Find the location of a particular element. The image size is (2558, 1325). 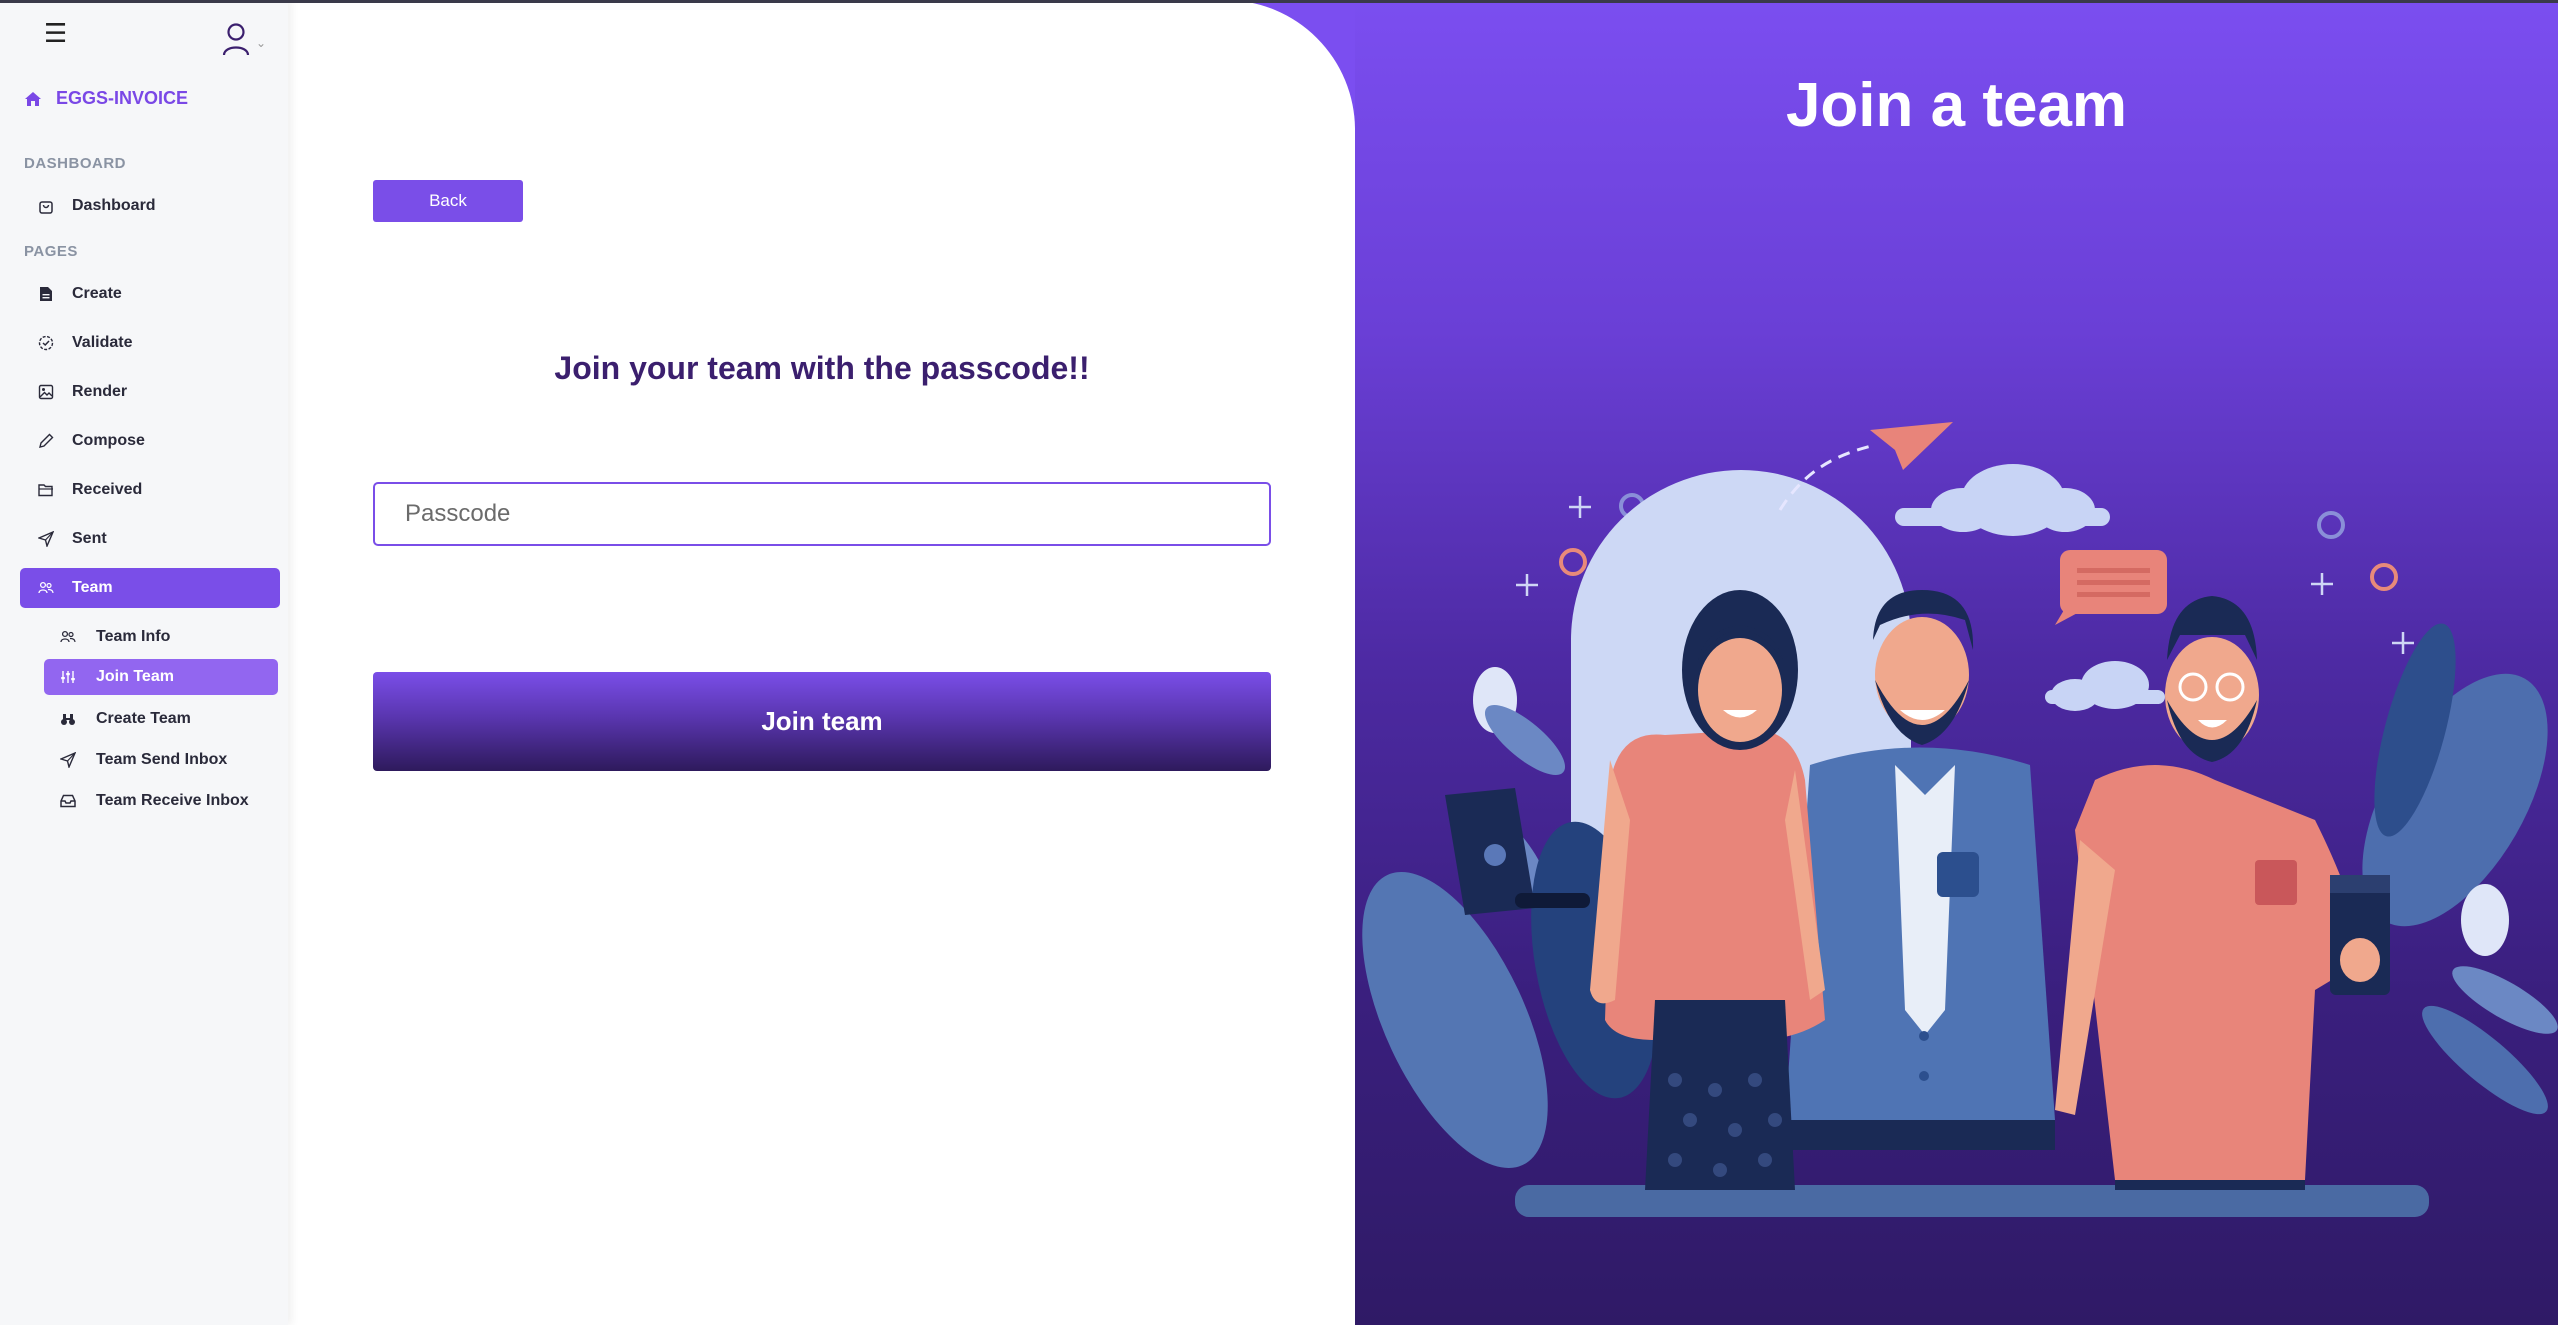

sidebar-subitem-label: Team Send Inbox is located at coordinates (162, 759).